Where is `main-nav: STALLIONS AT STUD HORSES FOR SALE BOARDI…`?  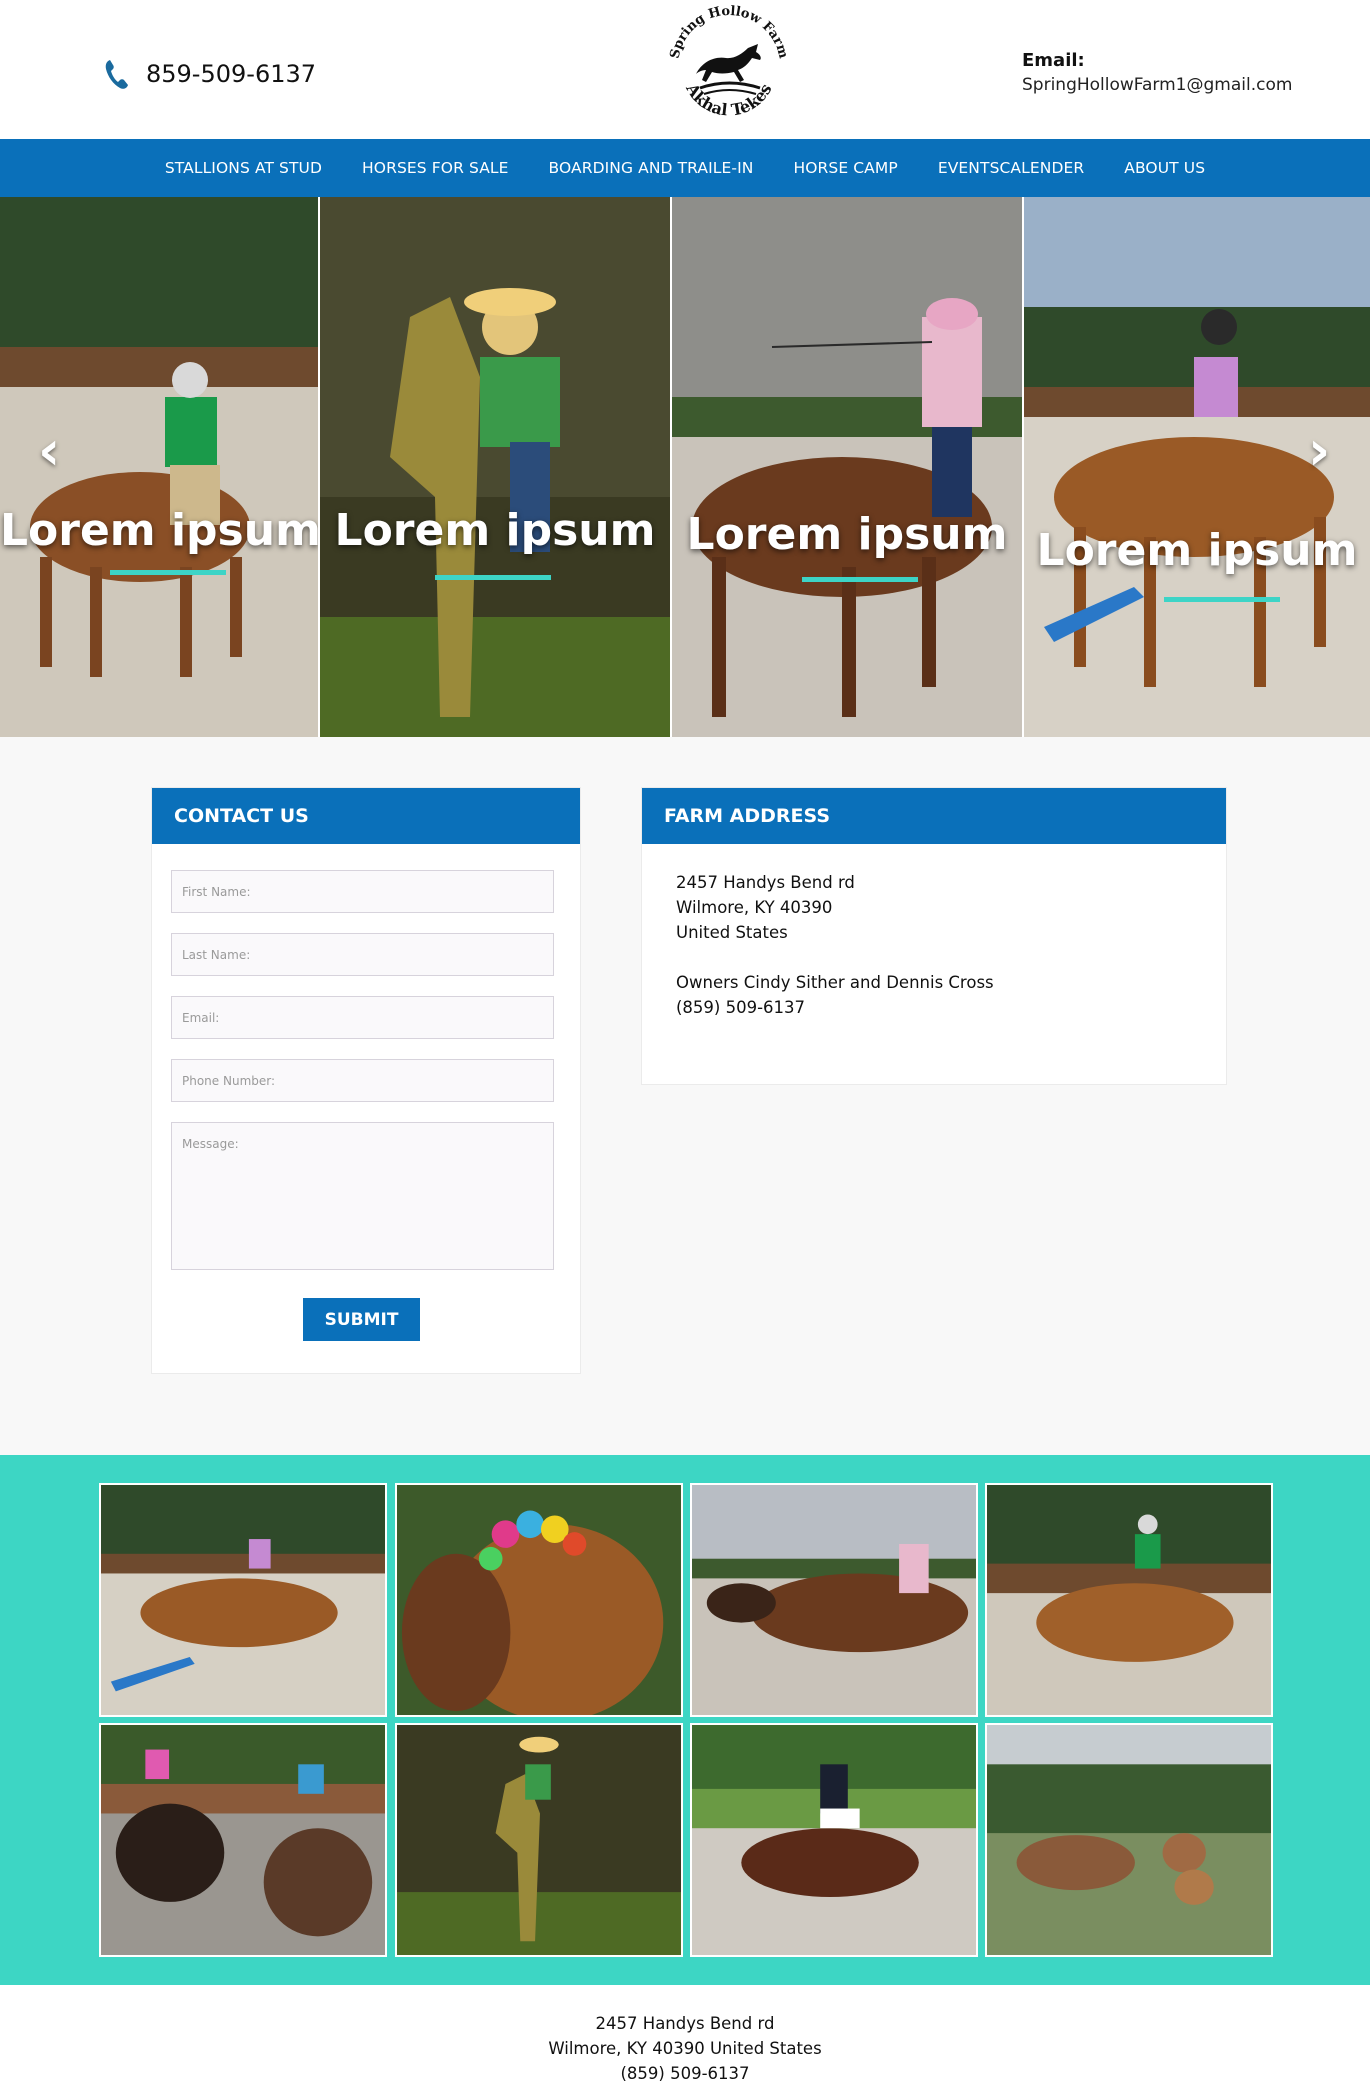 main-nav: STALLIONS AT STUD HORSES FOR SALE BOARDI… is located at coordinates (685, 168).